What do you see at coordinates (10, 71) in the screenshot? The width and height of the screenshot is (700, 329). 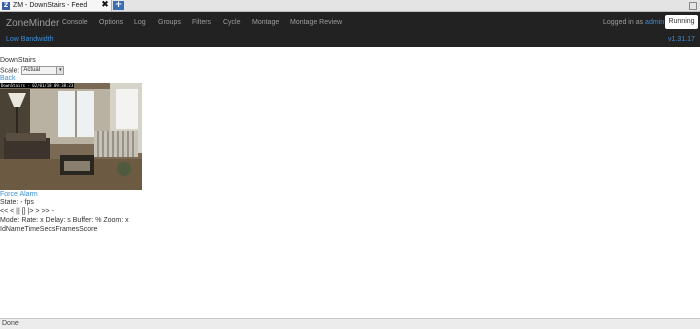 I see `scale-label: Scale:` at bounding box center [10, 71].